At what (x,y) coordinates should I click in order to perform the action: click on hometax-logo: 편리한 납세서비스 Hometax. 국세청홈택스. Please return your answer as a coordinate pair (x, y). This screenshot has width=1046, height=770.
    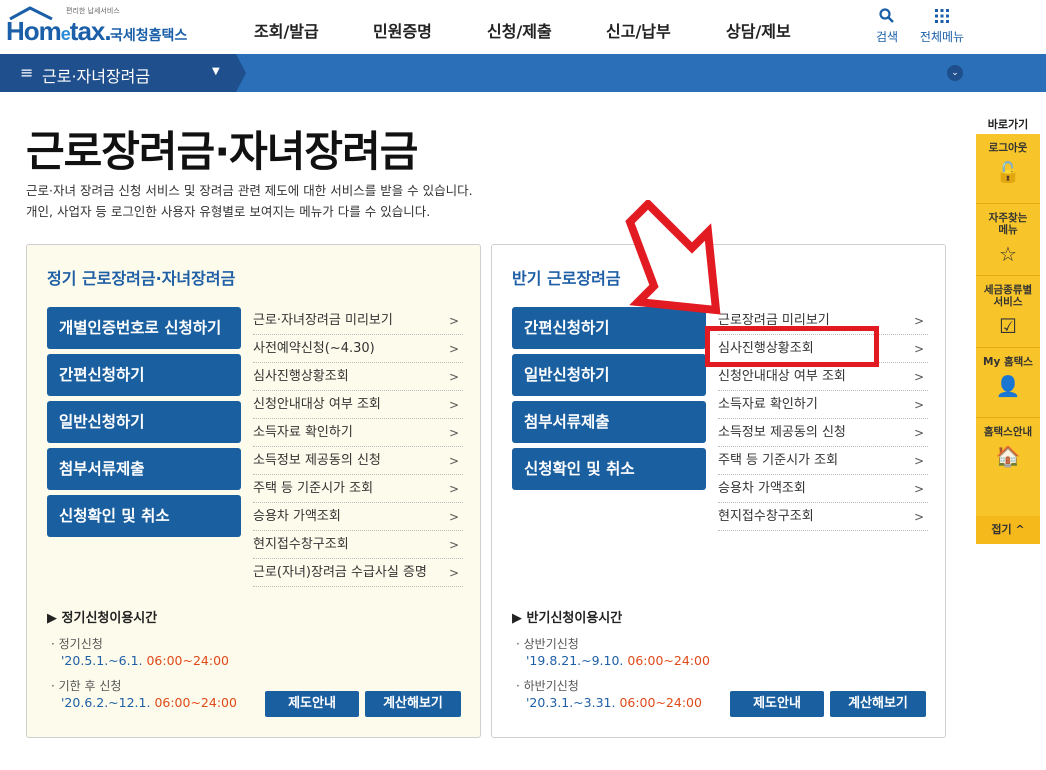
    Looking at the image, I should click on (101, 26).